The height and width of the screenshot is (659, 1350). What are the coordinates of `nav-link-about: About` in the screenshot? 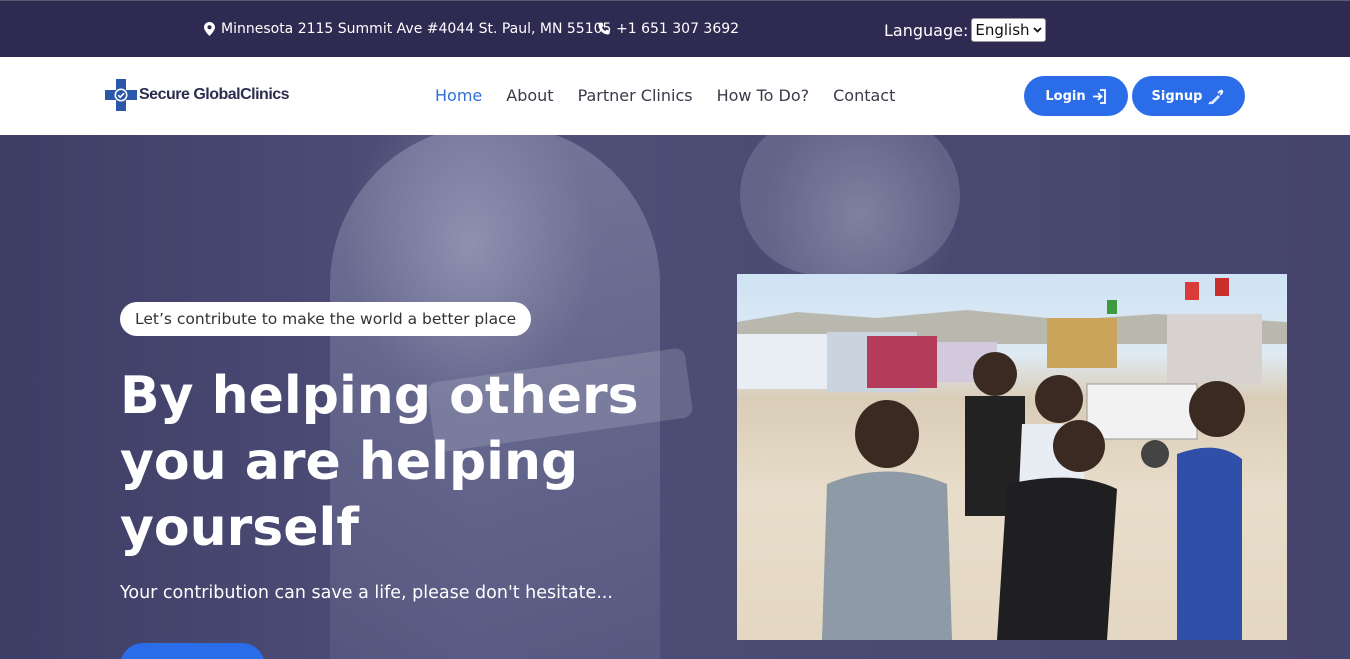 It's located at (529, 95).